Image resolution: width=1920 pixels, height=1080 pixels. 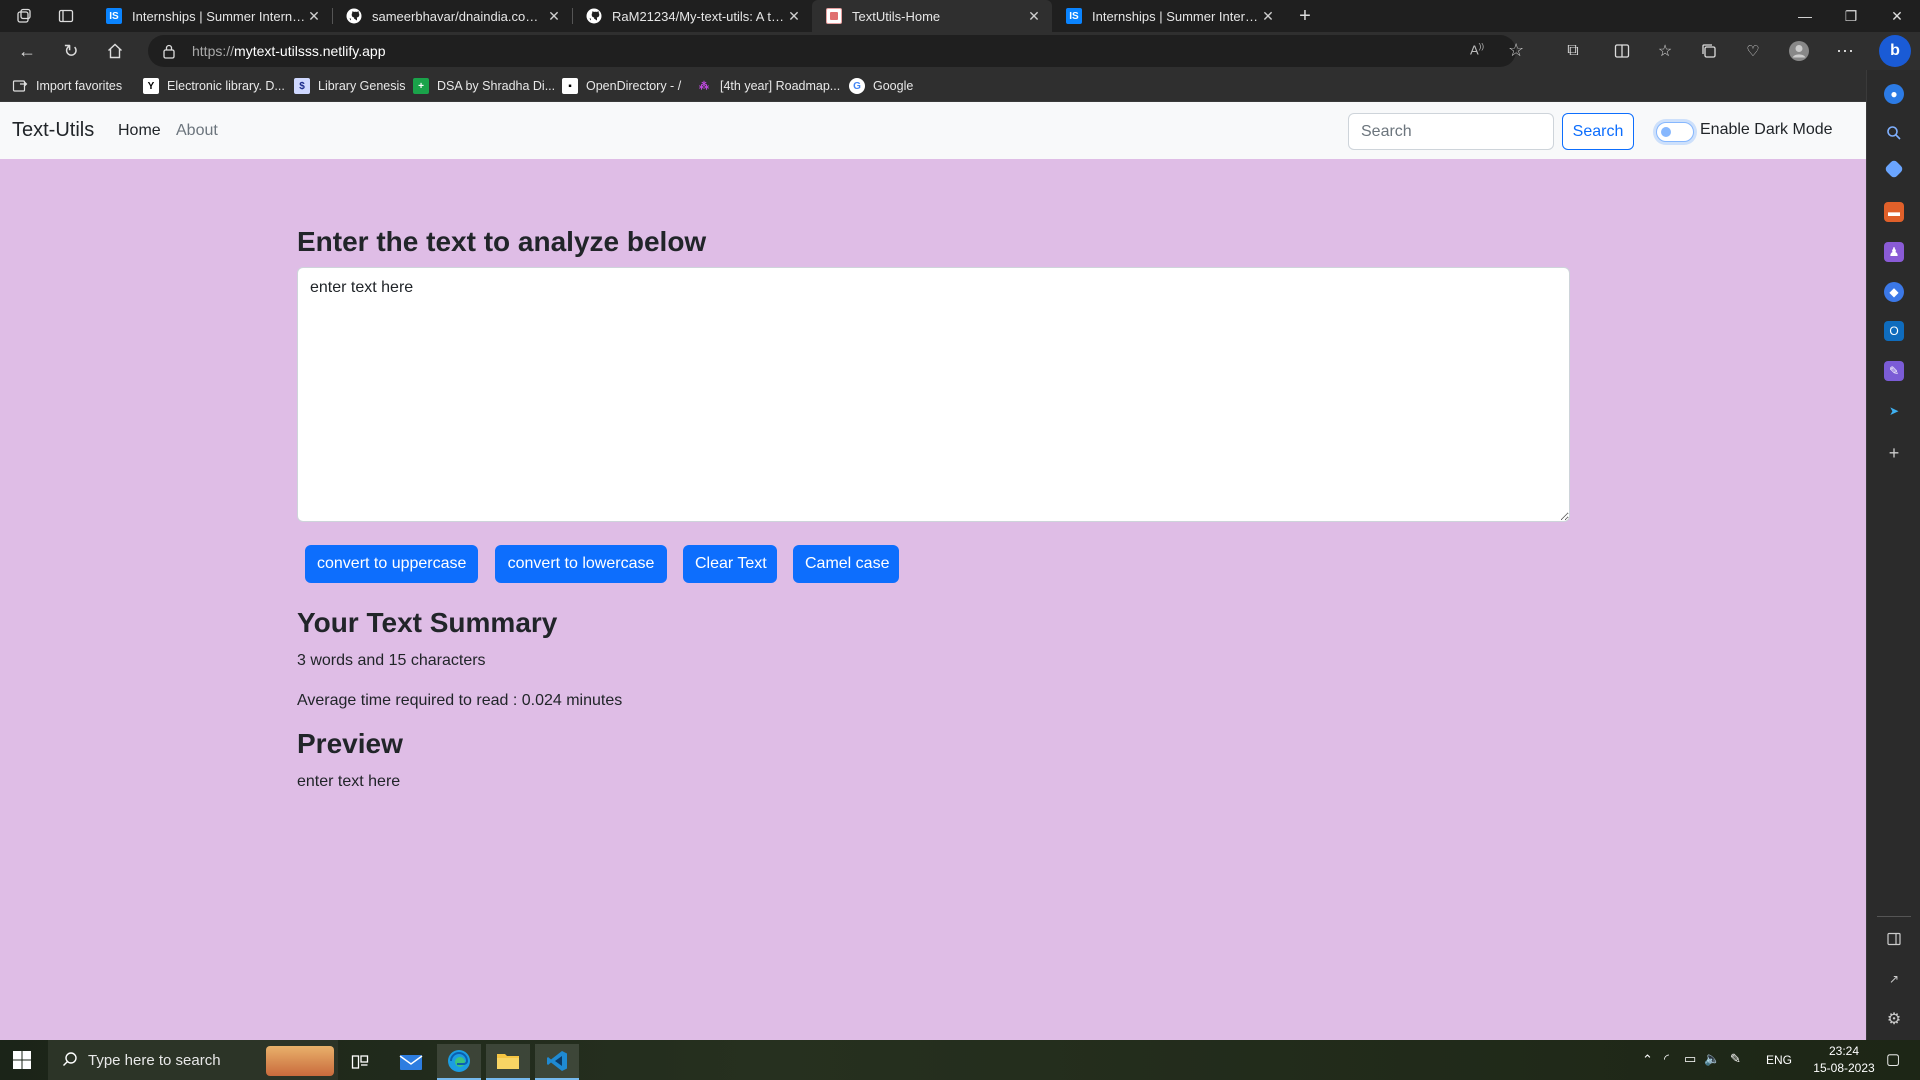 I want to click on restore-icon: ❐, so click(x=1851, y=16).